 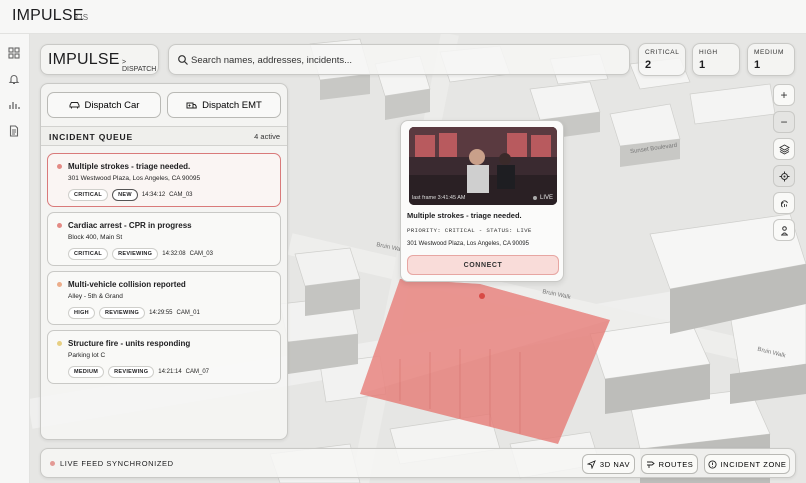 What do you see at coordinates (164, 136) in the screenshot?
I see `queue-header: INCIDENT QUEUE 4 active` at bounding box center [164, 136].